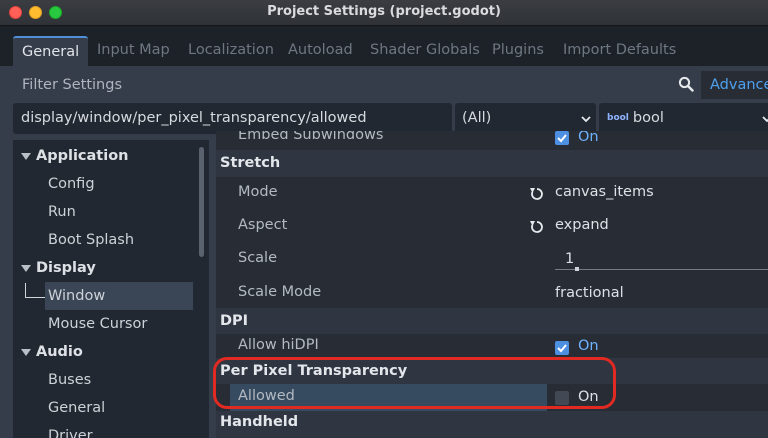  Describe the element at coordinates (569, 259) in the screenshot. I see `scale-spinbox-value: 1` at that location.